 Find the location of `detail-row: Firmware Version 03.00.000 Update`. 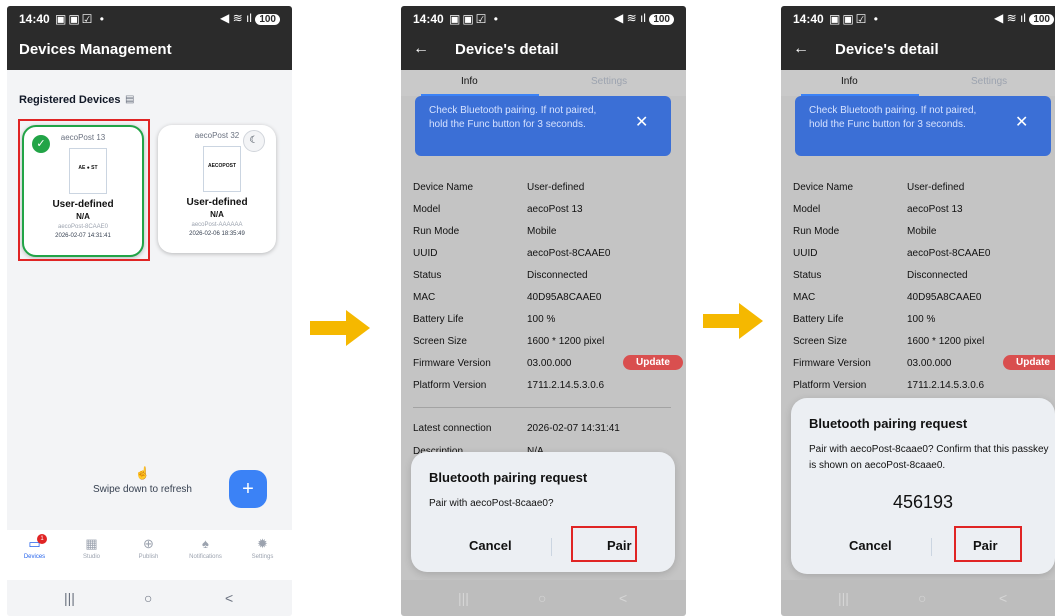

detail-row: Firmware Version 03.00.000 Update is located at coordinates (924, 366).